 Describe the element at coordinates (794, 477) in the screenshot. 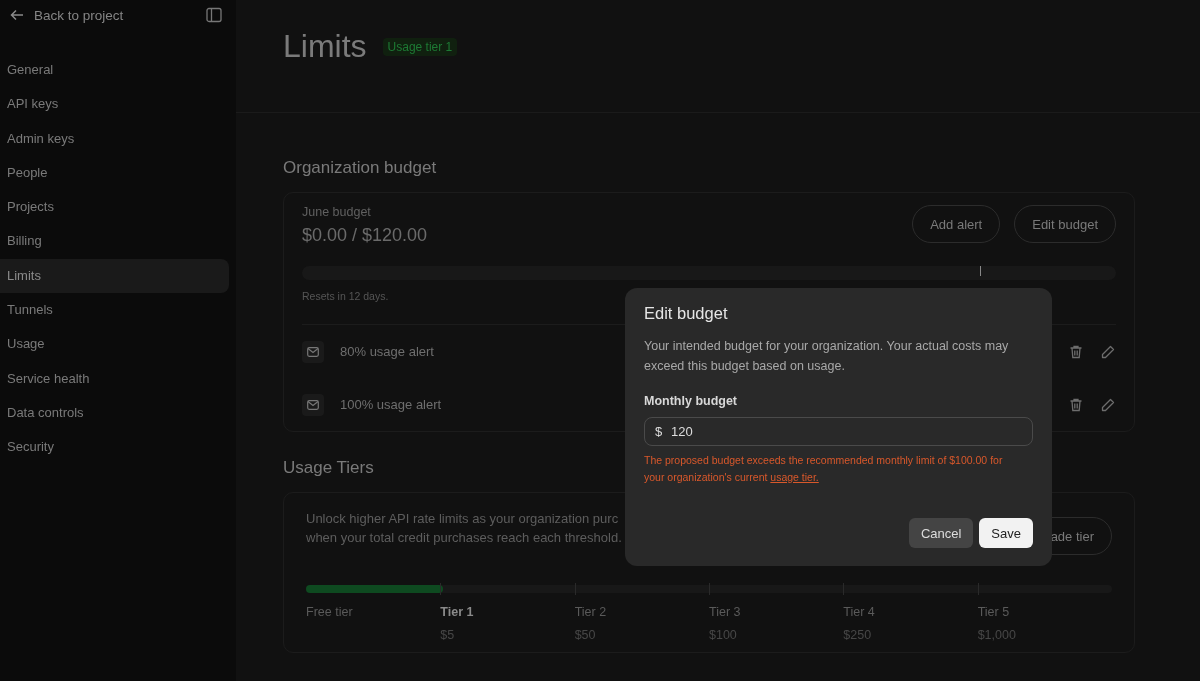

I see `usage-tier-link: usage tier.` at that location.